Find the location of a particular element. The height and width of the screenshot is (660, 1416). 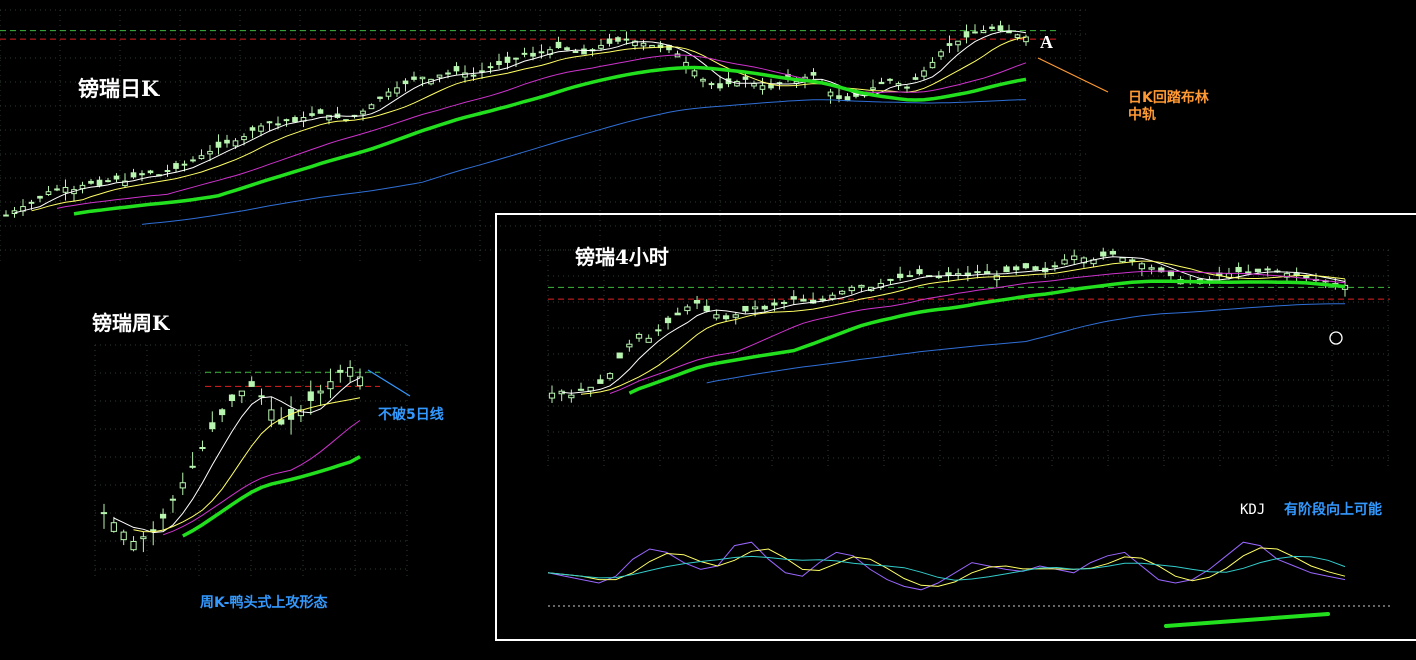

kdj-chart is located at coordinates (968, 574).